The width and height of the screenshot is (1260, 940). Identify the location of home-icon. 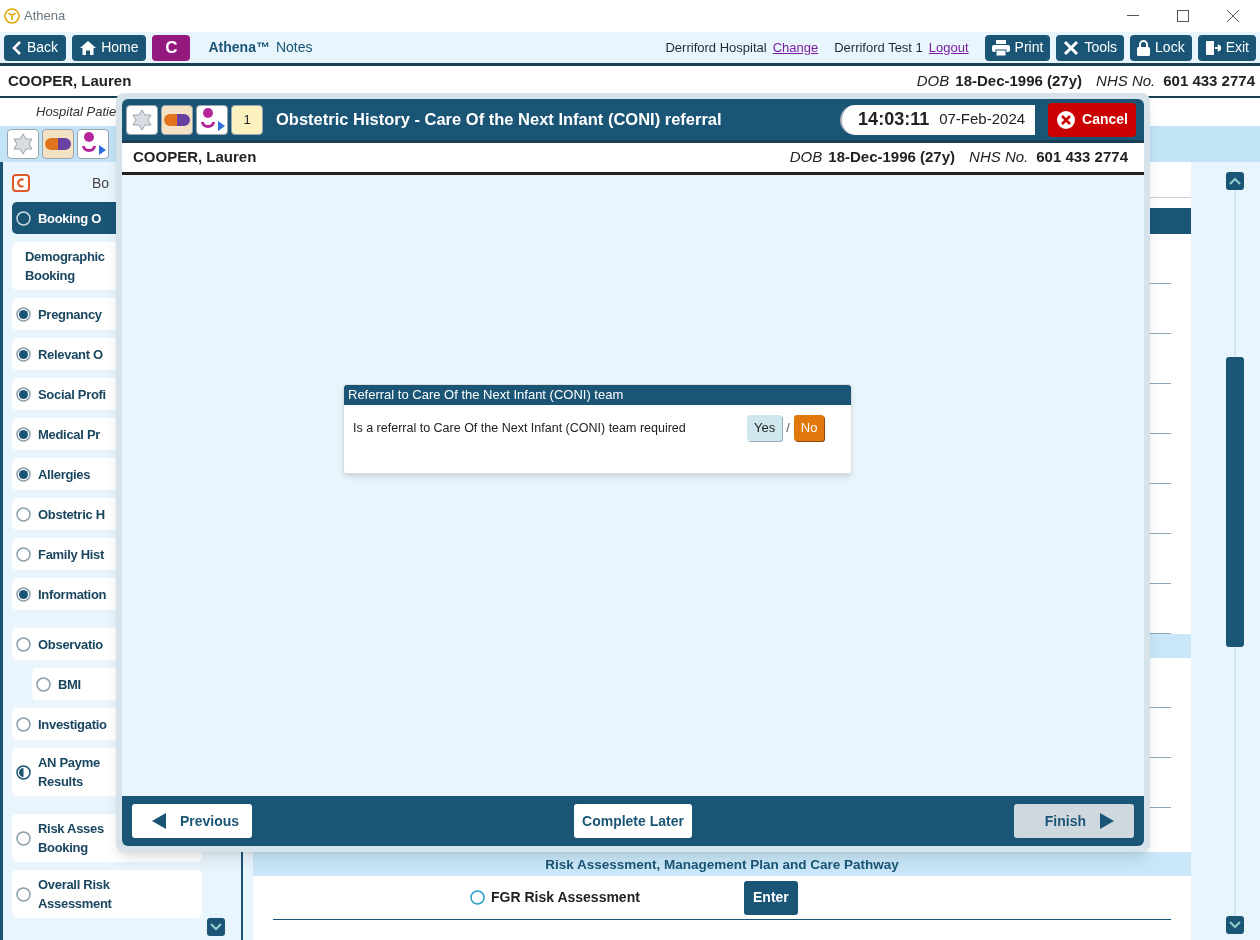
(88, 47).